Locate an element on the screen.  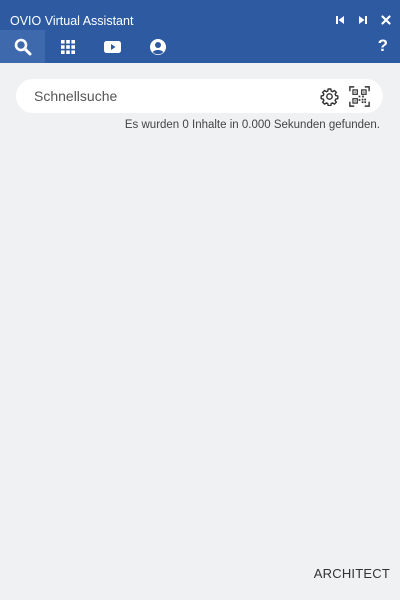
skip-next-button is located at coordinates (363, 20).